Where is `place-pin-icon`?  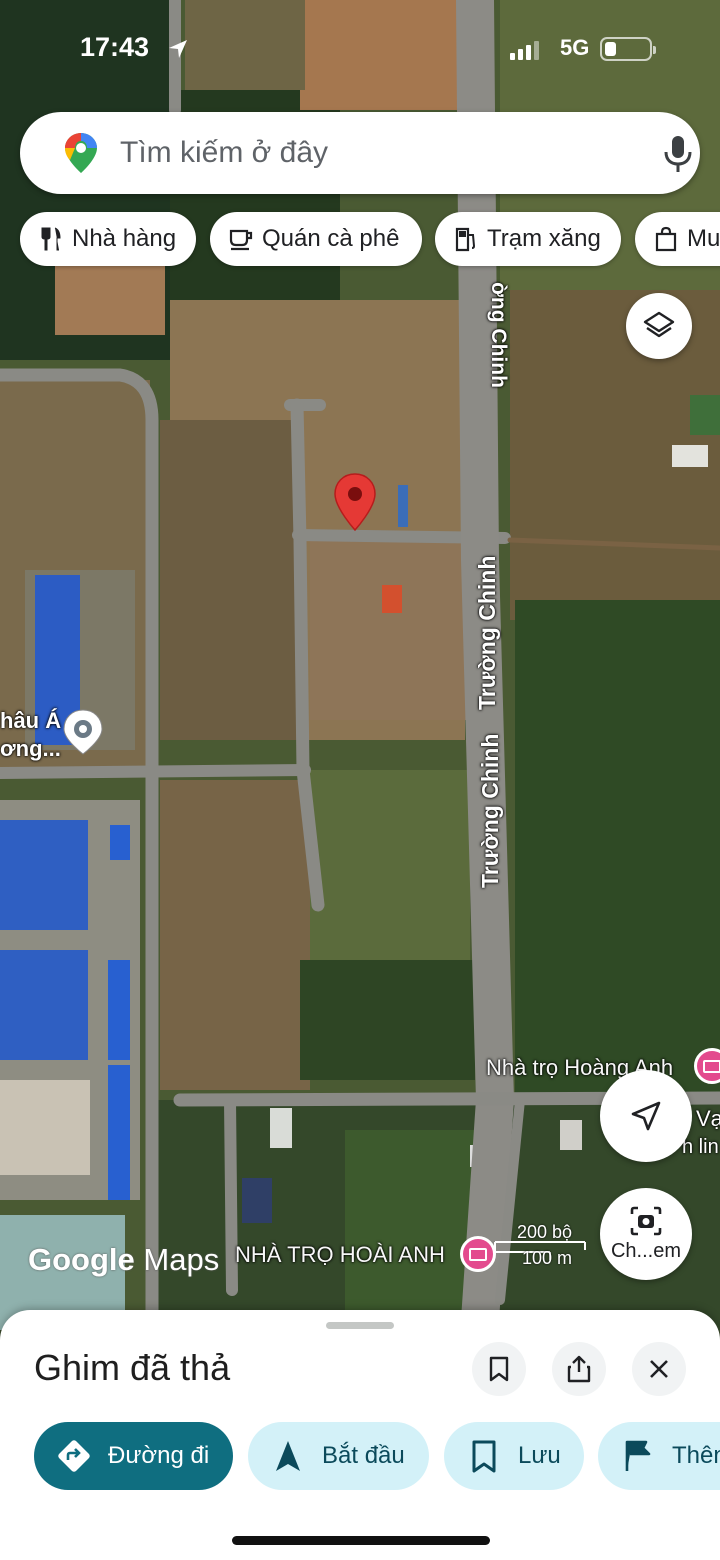 place-pin-icon is located at coordinates (83, 732).